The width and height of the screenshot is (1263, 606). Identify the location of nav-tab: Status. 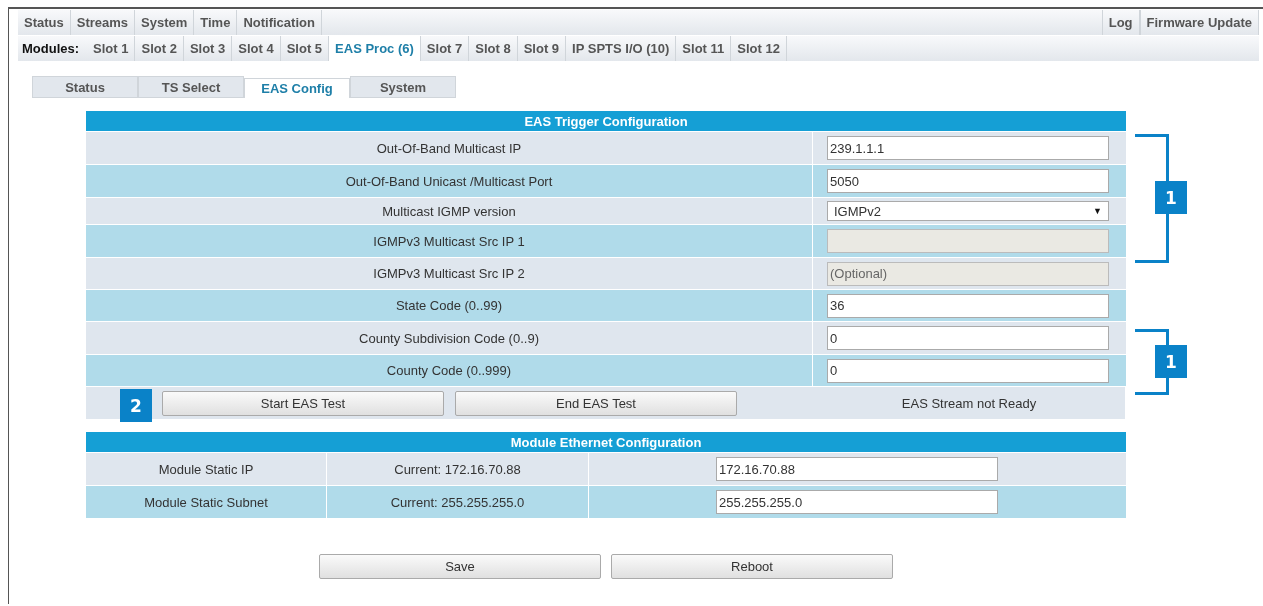
(44, 22).